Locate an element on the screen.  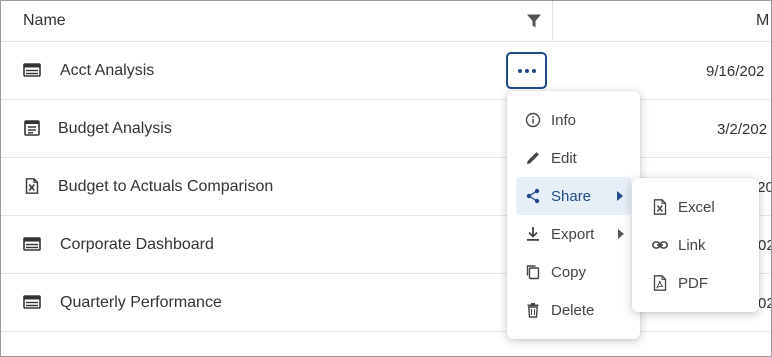
menu-item-edit: Edit is located at coordinates (573, 158).